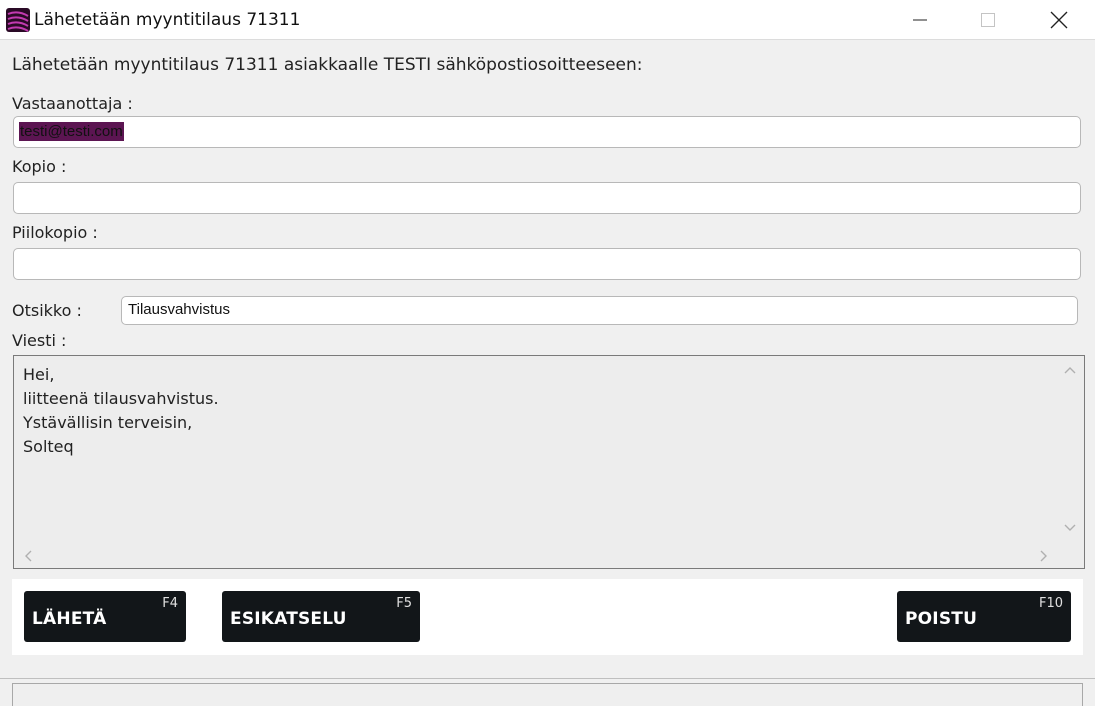 The width and height of the screenshot is (1095, 706). I want to click on to-value: testi@testi.com, so click(71, 131).